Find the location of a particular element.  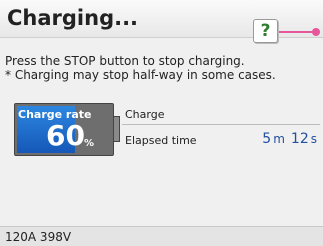

elapsed-minutes-unit: m is located at coordinates (279, 139).